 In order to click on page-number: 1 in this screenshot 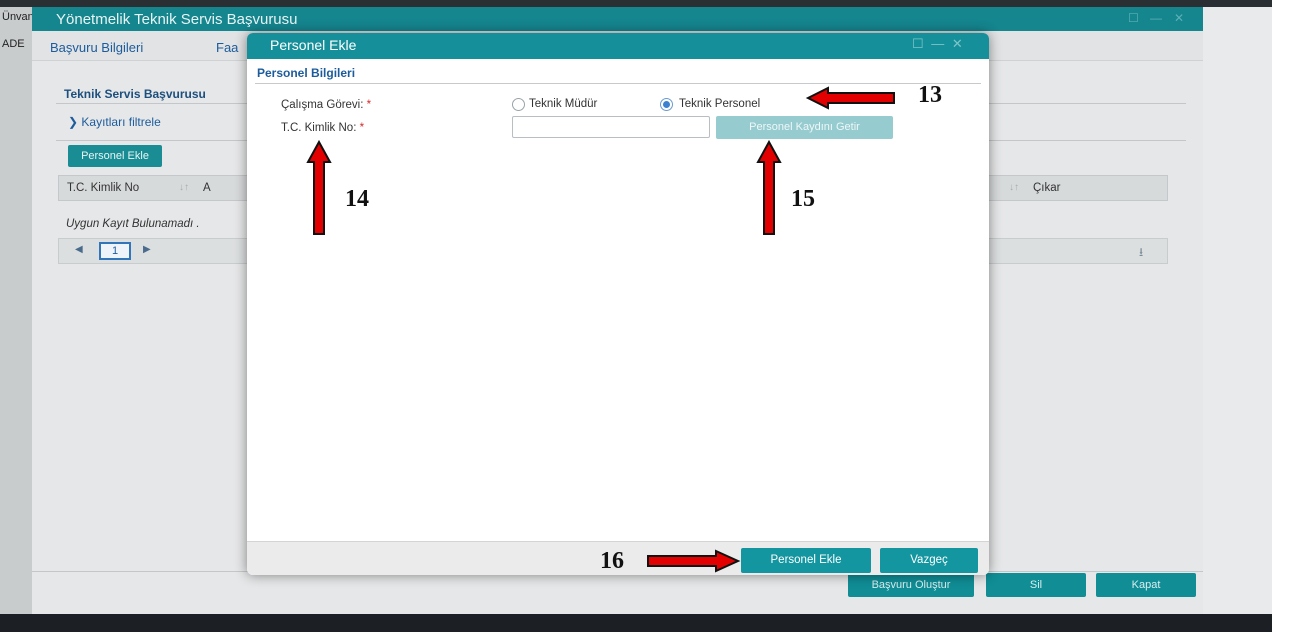, I will do `click(115, 251)`.